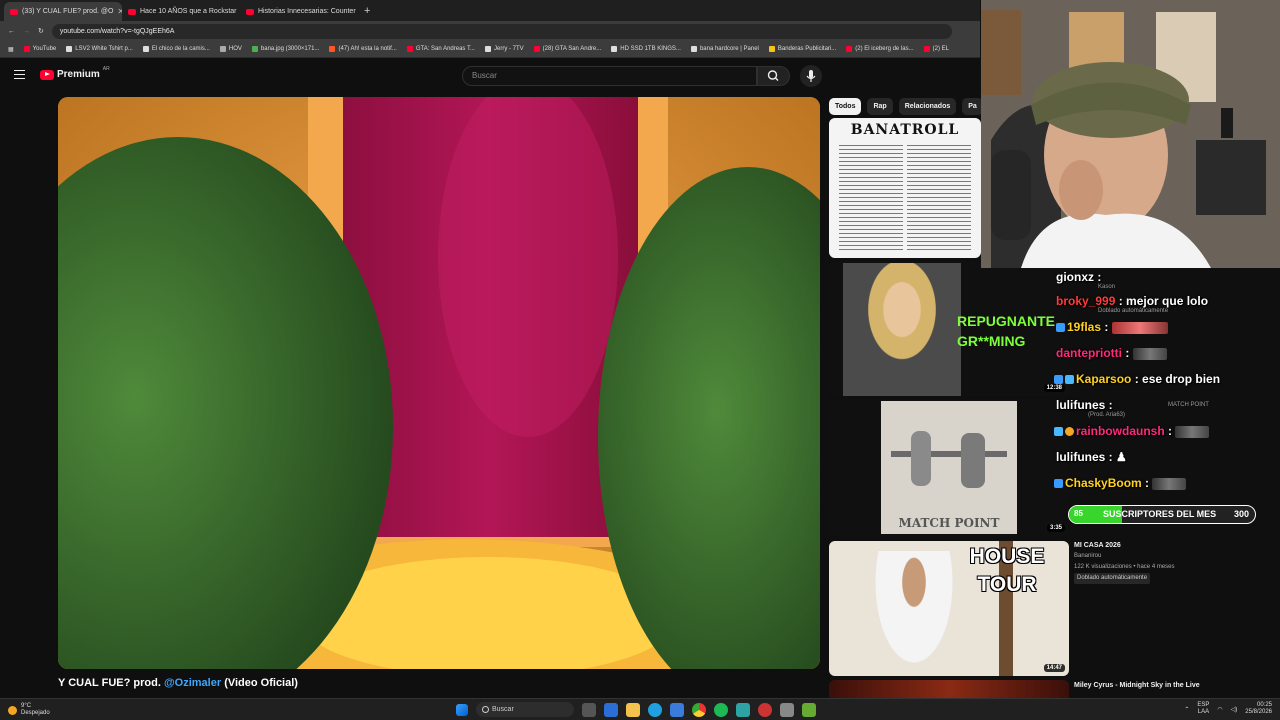  What do you see at coordinates (655, 709) in the screenshot?
I see `edge-browser-icon` at bounding box center [655, 709].